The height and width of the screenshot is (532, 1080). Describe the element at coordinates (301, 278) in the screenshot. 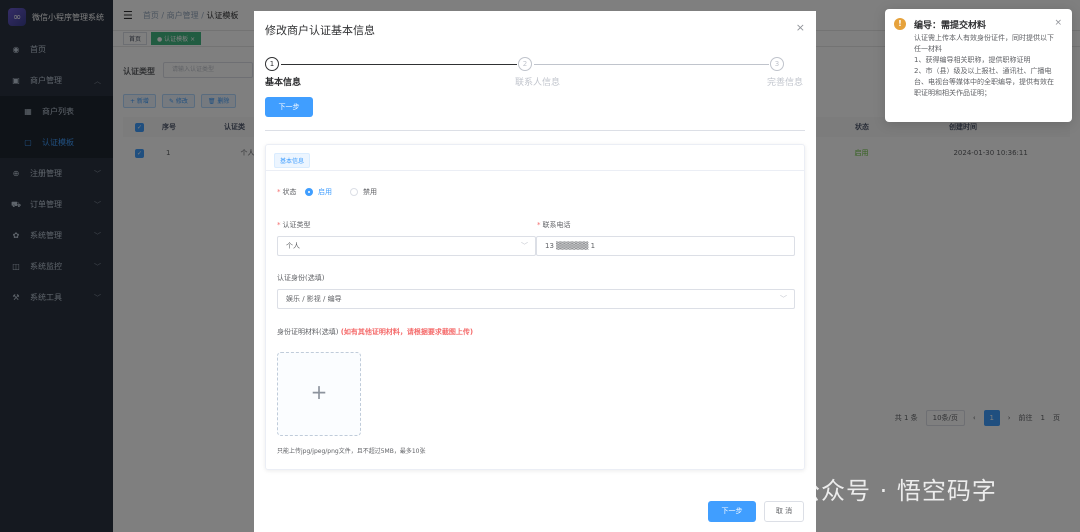

I see `identity-label: 认证身份(选填)` at that location.